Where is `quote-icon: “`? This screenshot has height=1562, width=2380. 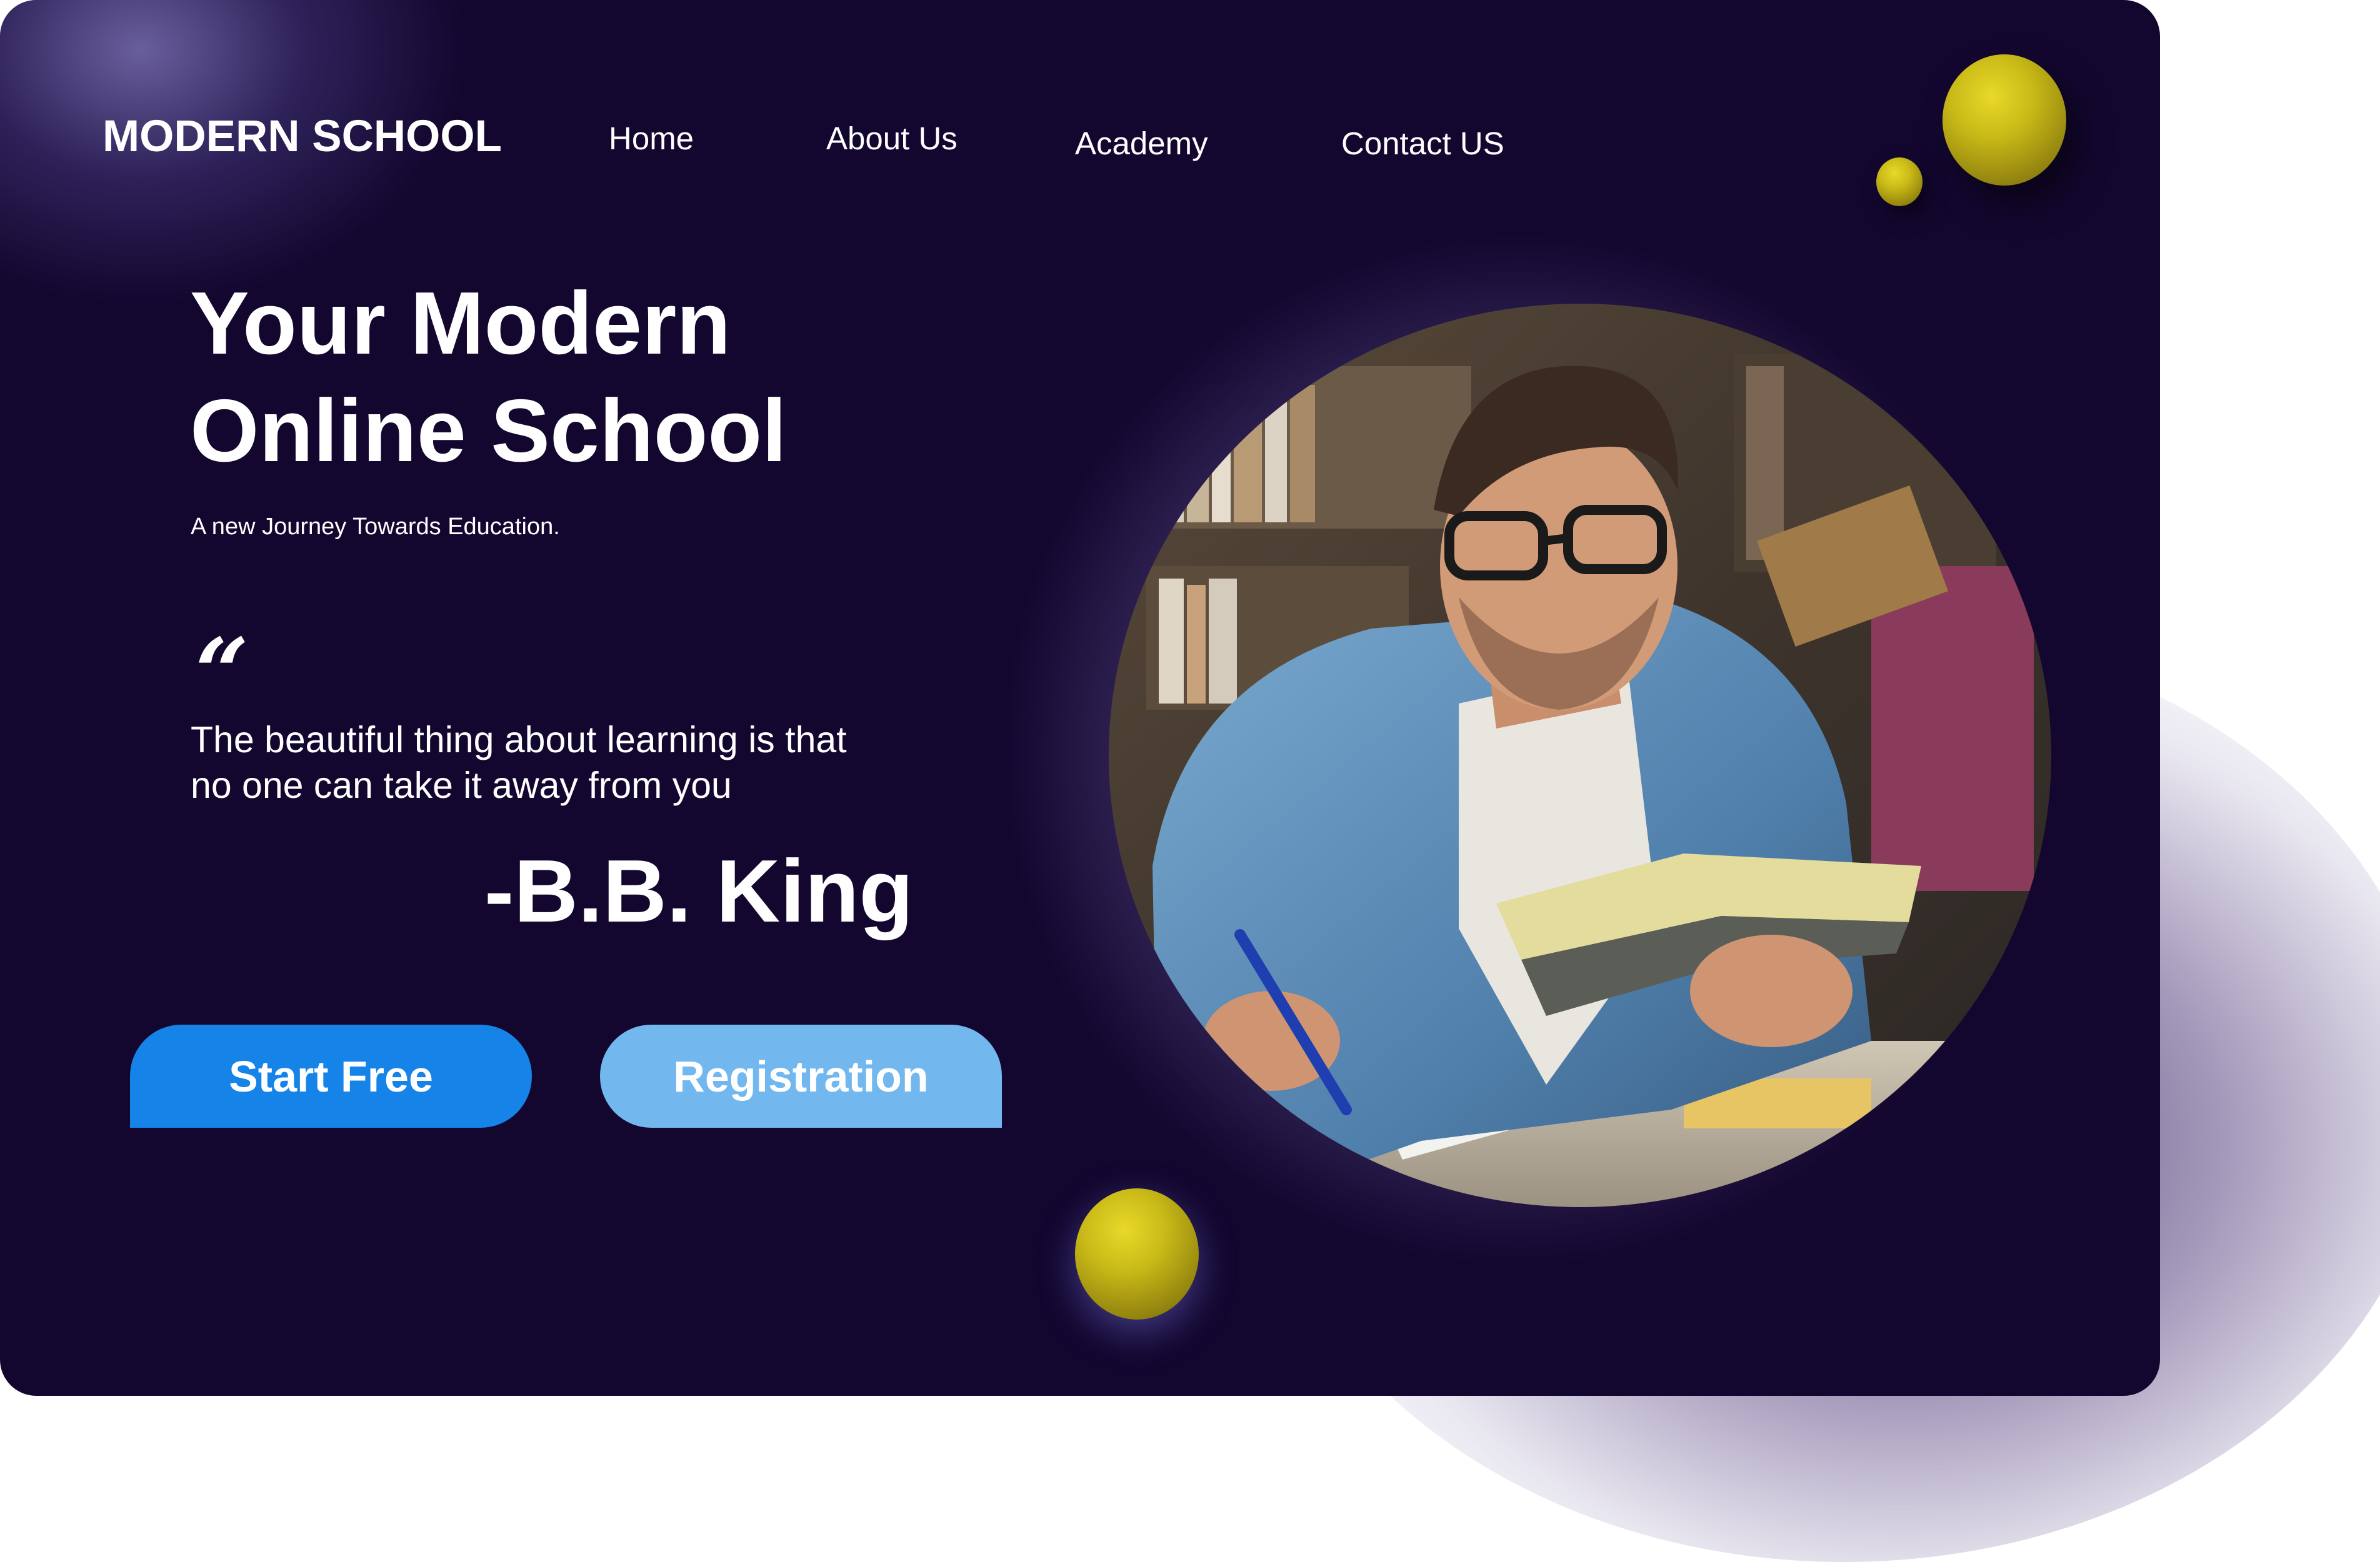
quote-icon: “ is located at coordinates (222, 673).